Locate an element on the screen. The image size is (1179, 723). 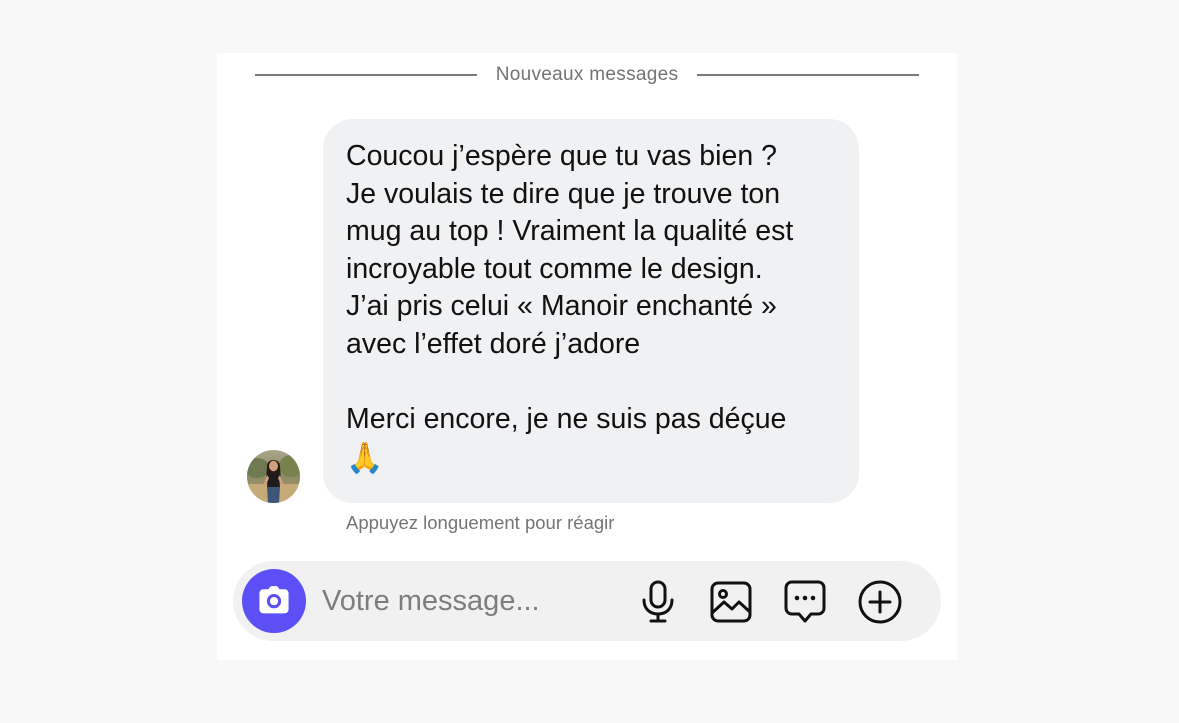
avatar is located at coordinates (273, 476).